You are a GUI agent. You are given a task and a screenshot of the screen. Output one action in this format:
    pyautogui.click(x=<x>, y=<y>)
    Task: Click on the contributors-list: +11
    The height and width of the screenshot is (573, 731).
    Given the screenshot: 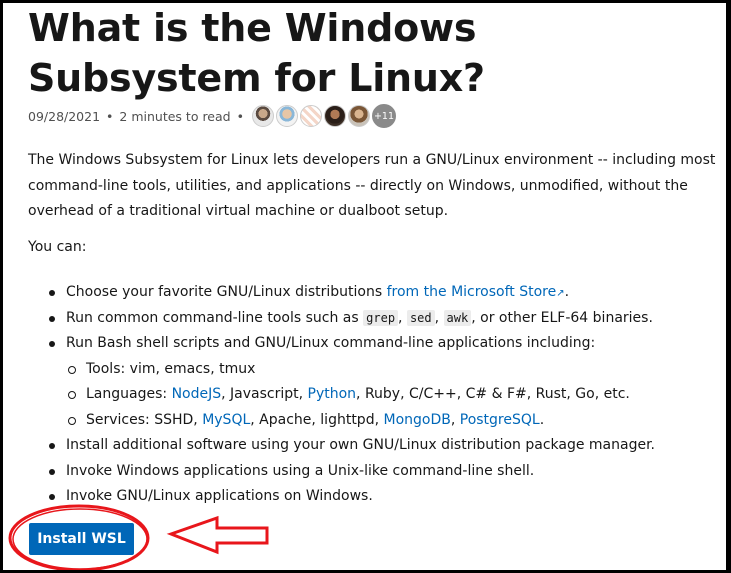 What is the action you would take?
    pyautogui.click(x=323, y=116)
    